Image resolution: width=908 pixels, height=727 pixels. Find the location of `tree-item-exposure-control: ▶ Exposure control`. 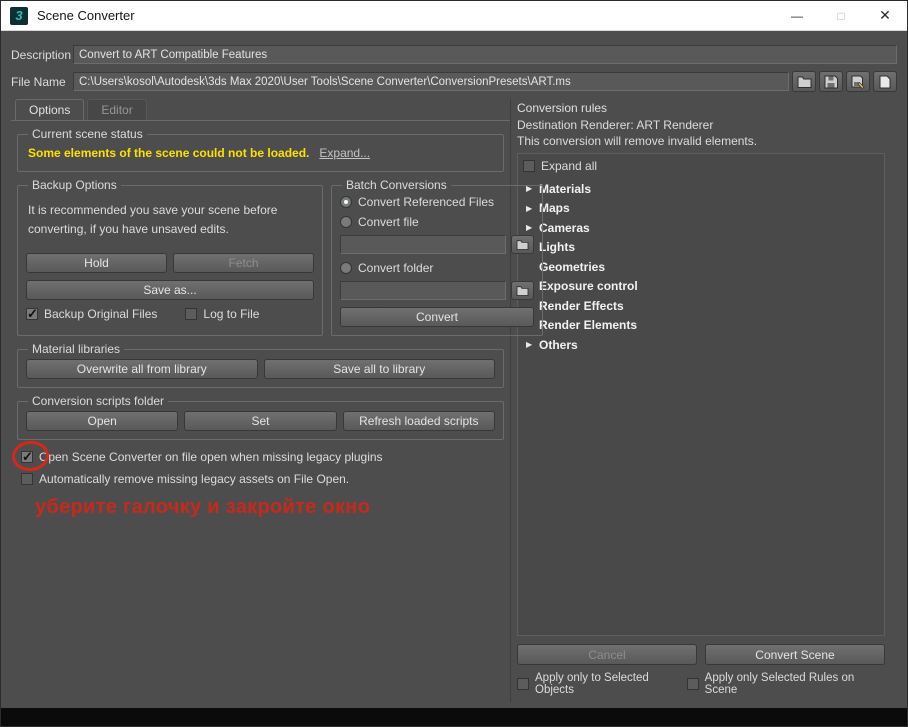

tree-item-exposure-control: ▶ Exposure control is located at coordinates (702, 287).